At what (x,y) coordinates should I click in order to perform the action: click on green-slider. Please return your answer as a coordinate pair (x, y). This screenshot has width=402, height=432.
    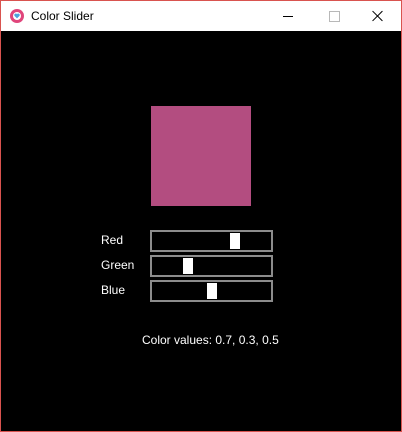
    Looking at the image, I should click on (211, 266).